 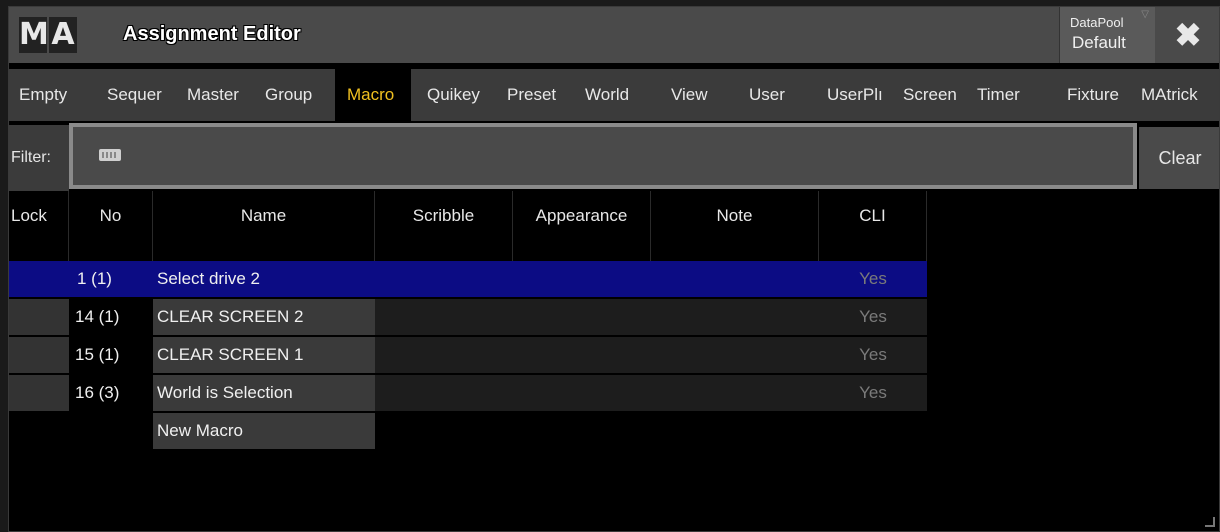 I want to click on column-header-name: Name, so click(x=264, y=226).